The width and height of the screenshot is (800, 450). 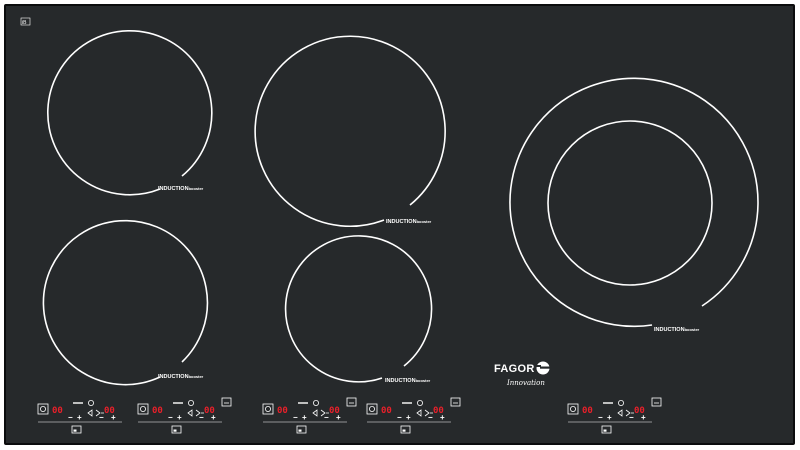 I want to click on inner-ring, so click(x=630, y=203).